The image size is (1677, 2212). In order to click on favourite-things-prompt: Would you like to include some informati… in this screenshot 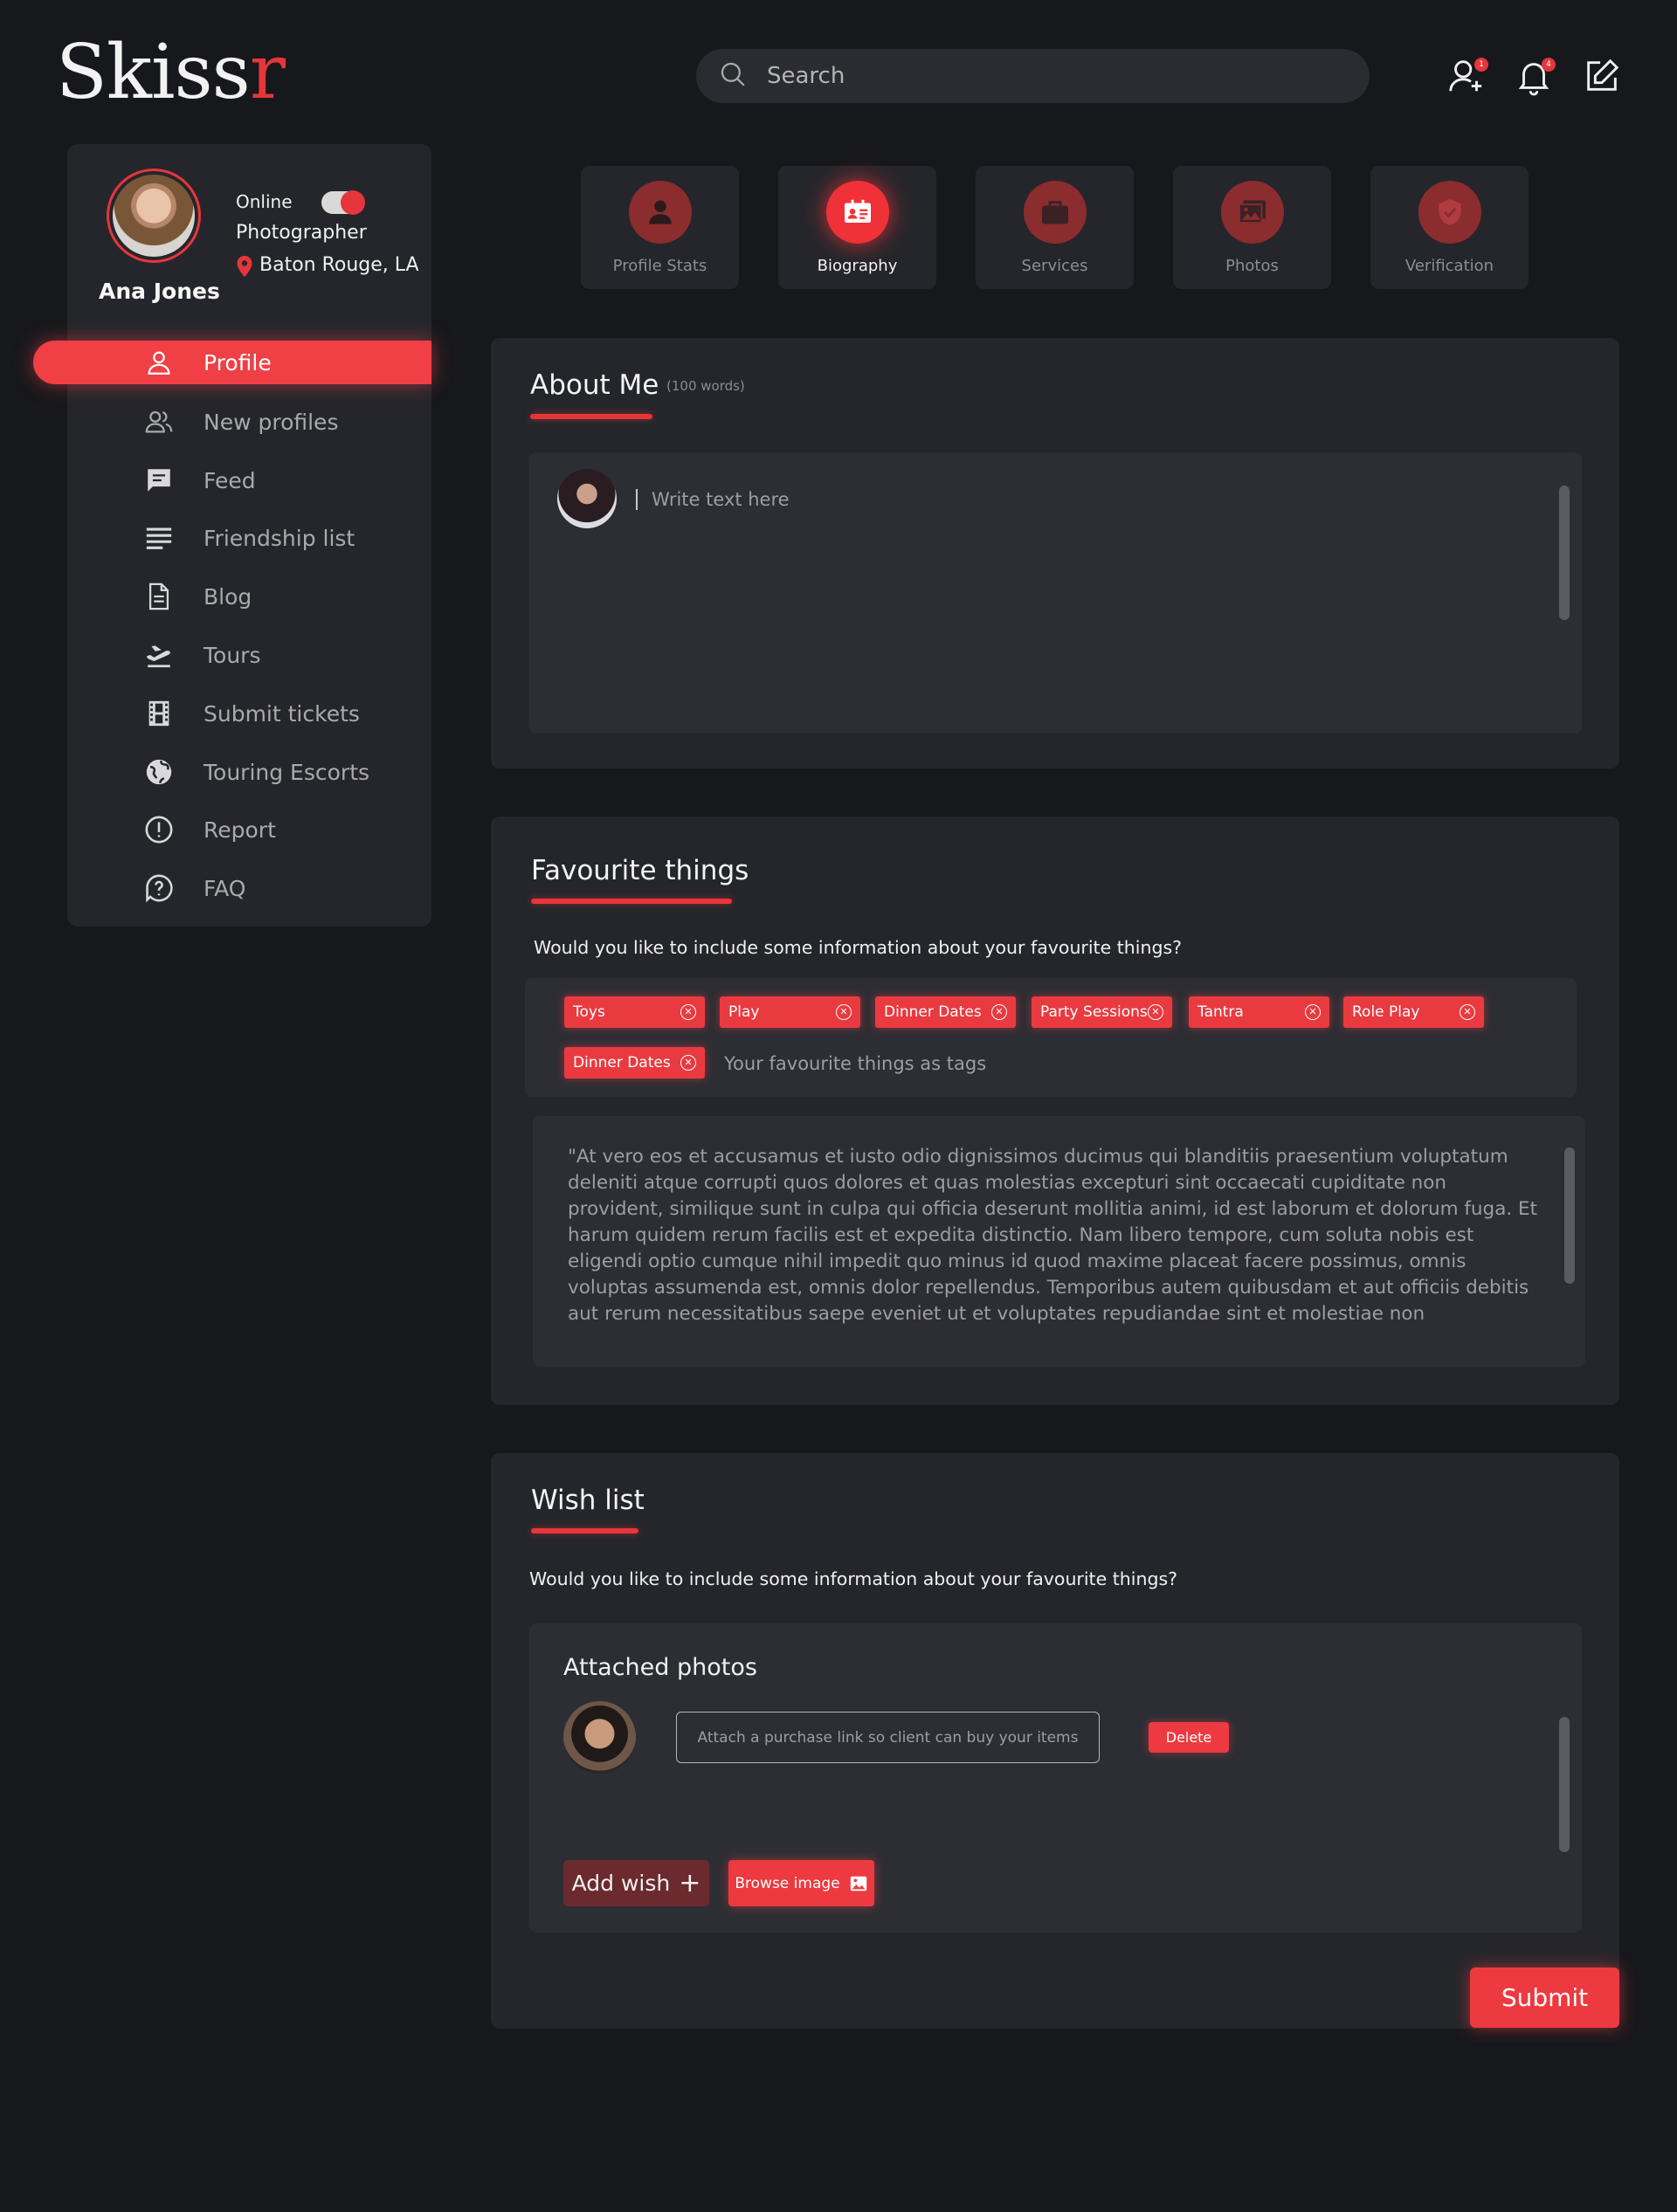, I will do `click(858, 947)`.